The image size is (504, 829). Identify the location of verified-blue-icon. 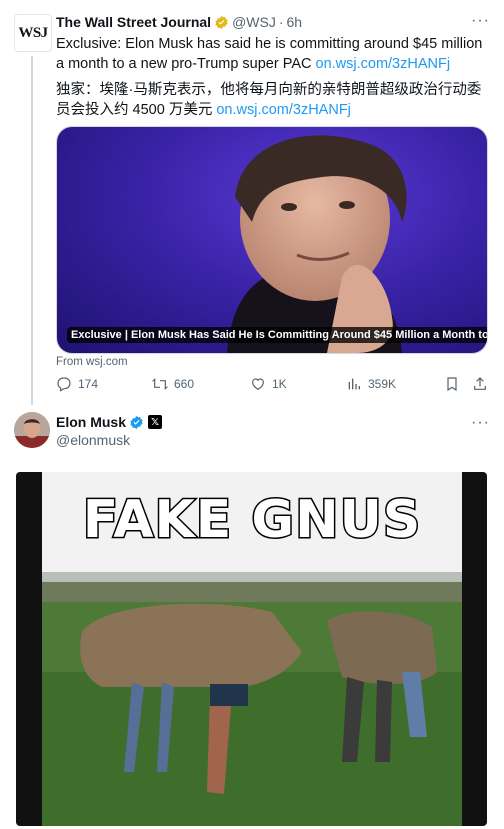
(136, 422).